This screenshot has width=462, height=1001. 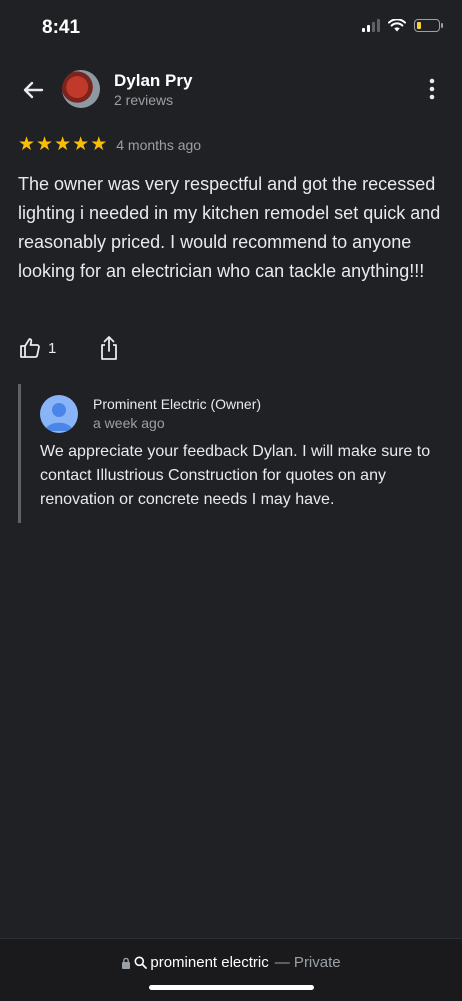 I want to click on address-query: prominent electric, so click(x=209, y=962).